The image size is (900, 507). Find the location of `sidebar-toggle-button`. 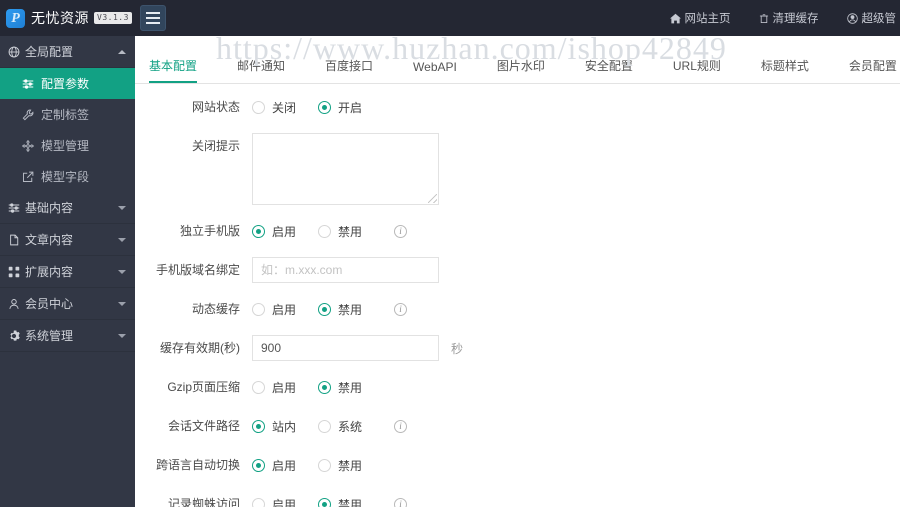

sidebar-toggle-button is located at coordinates (153, 18).